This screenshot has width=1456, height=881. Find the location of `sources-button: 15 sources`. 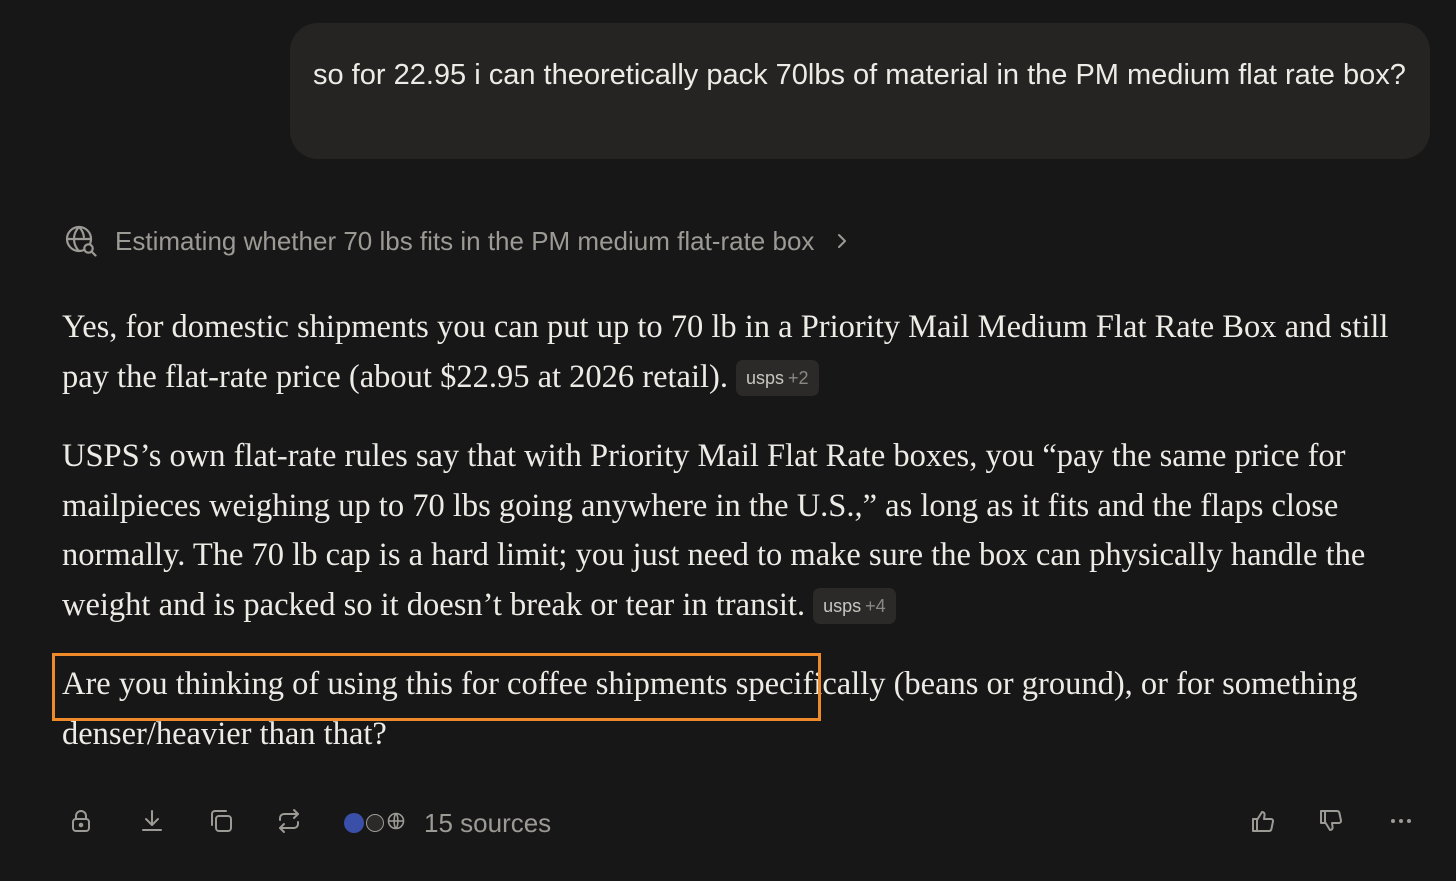

sources-button: 15 sources is located at coordinates (447, 823).